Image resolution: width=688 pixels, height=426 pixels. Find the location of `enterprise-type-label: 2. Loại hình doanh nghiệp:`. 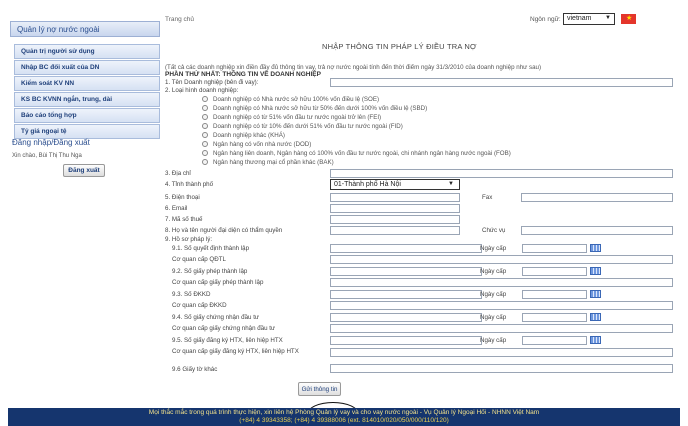

enterprise-type-label: 2. Loại hình doanh nghiệp: is located at coordinates (202, 90).